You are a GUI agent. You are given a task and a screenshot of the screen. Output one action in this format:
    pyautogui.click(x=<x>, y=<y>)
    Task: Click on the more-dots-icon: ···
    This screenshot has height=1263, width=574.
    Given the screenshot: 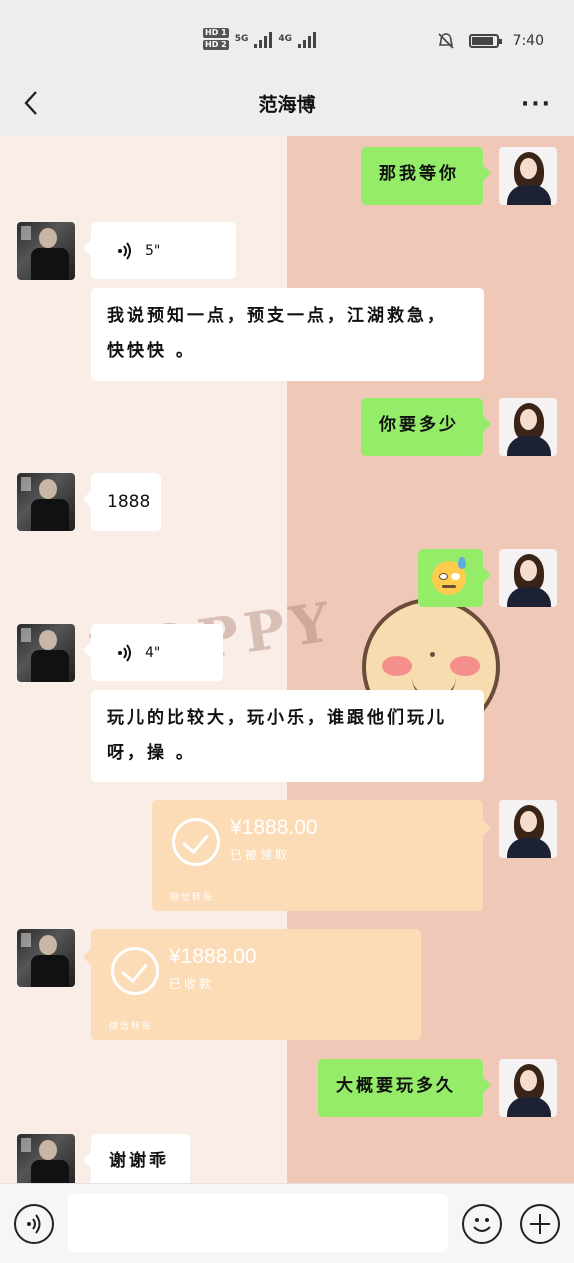 What is the action you would take?
    pyautogui.click(x=536, y=104)
    